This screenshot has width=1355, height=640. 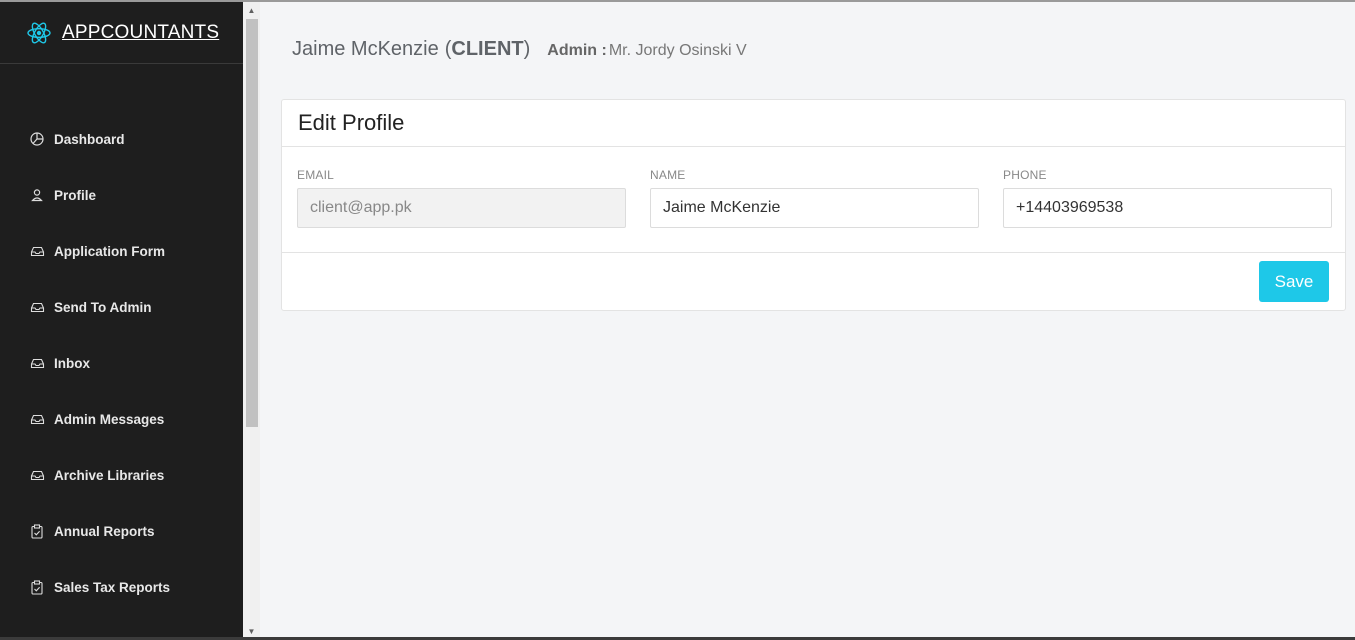 I want to click on phone-field-group: PHONE, so click(x=1167, y=198).